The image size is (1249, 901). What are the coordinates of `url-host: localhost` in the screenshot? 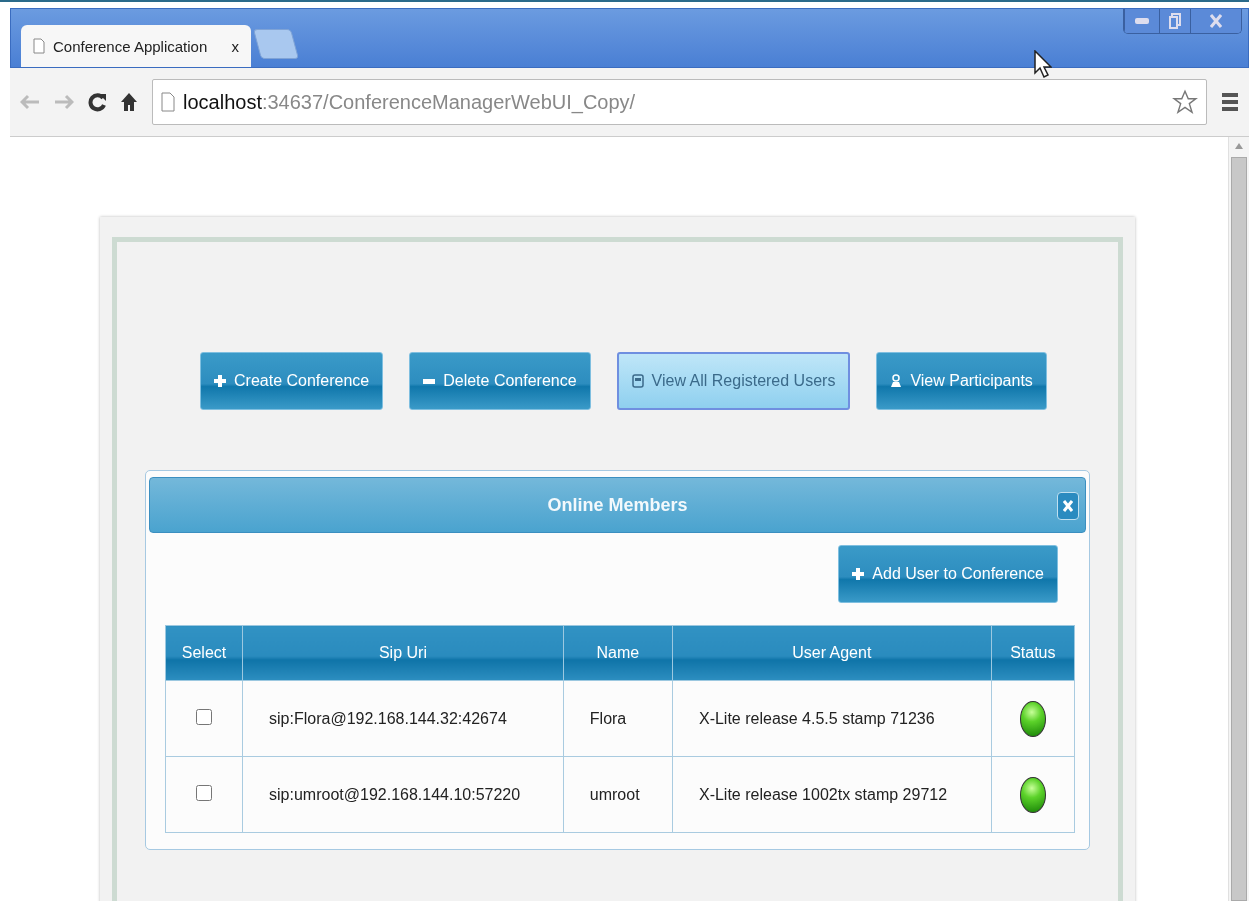 It's located at (222, 101).